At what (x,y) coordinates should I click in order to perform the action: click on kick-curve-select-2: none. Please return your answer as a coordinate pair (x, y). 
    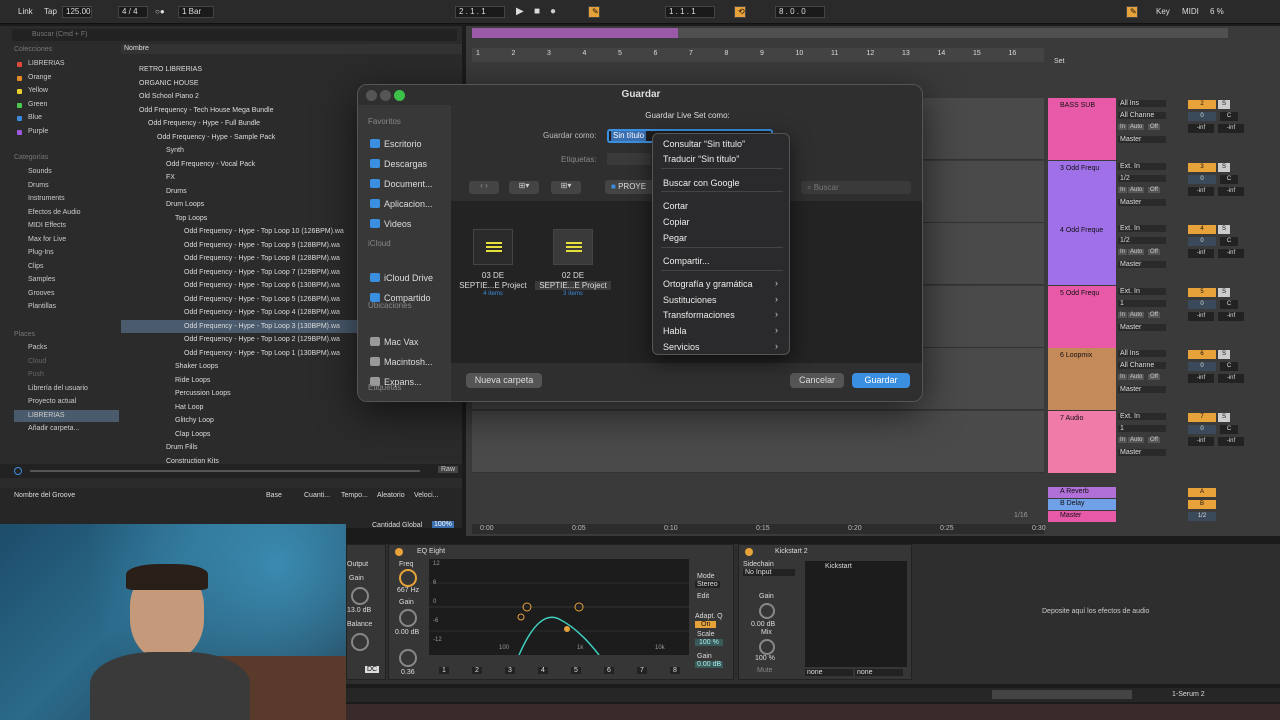
    Looking at the image, I should click on (879, 672).